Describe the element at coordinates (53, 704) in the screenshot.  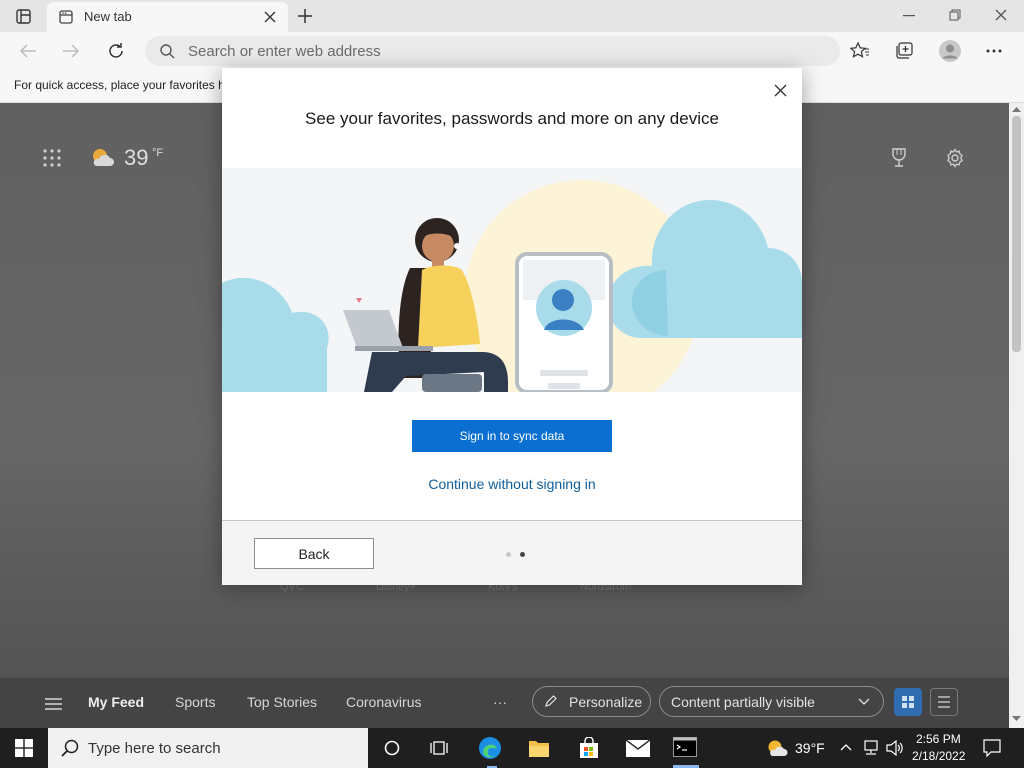
I see `menu-icon` at that location.